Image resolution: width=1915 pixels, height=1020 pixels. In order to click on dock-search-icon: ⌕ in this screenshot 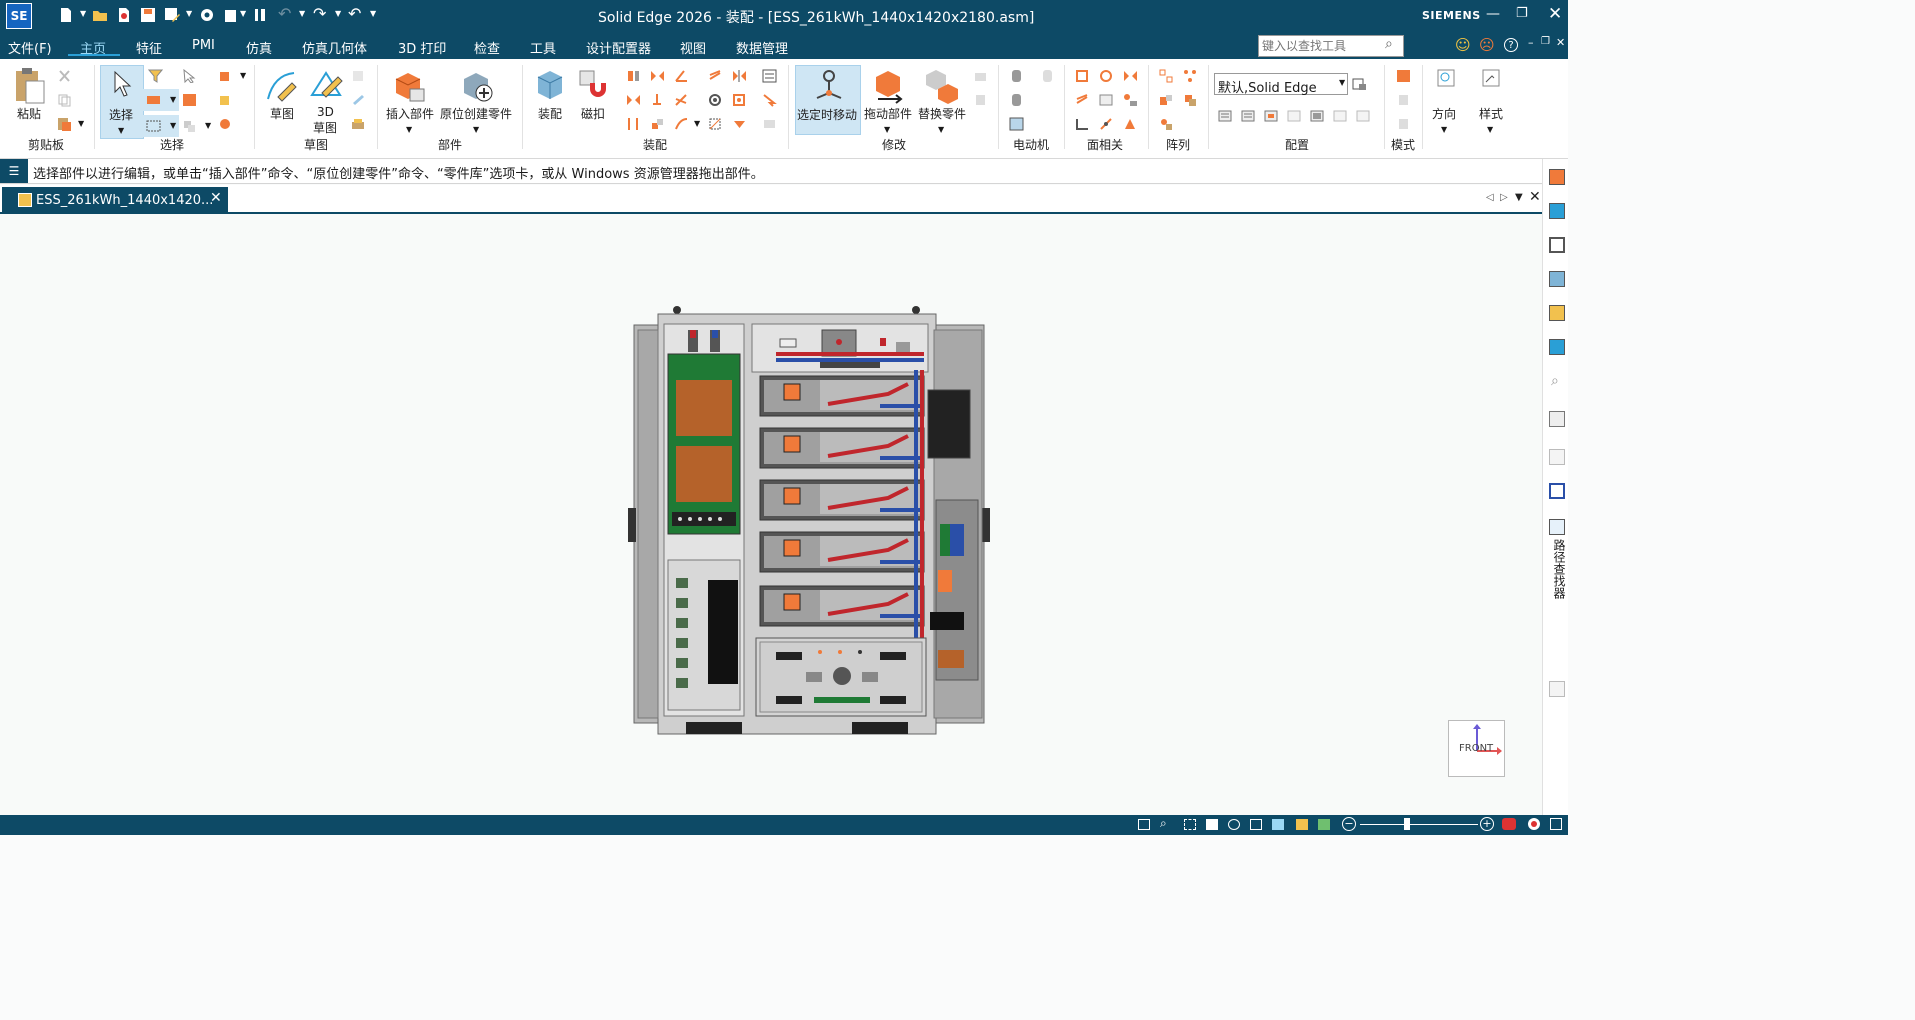, I will do `click(1555, 381)`.